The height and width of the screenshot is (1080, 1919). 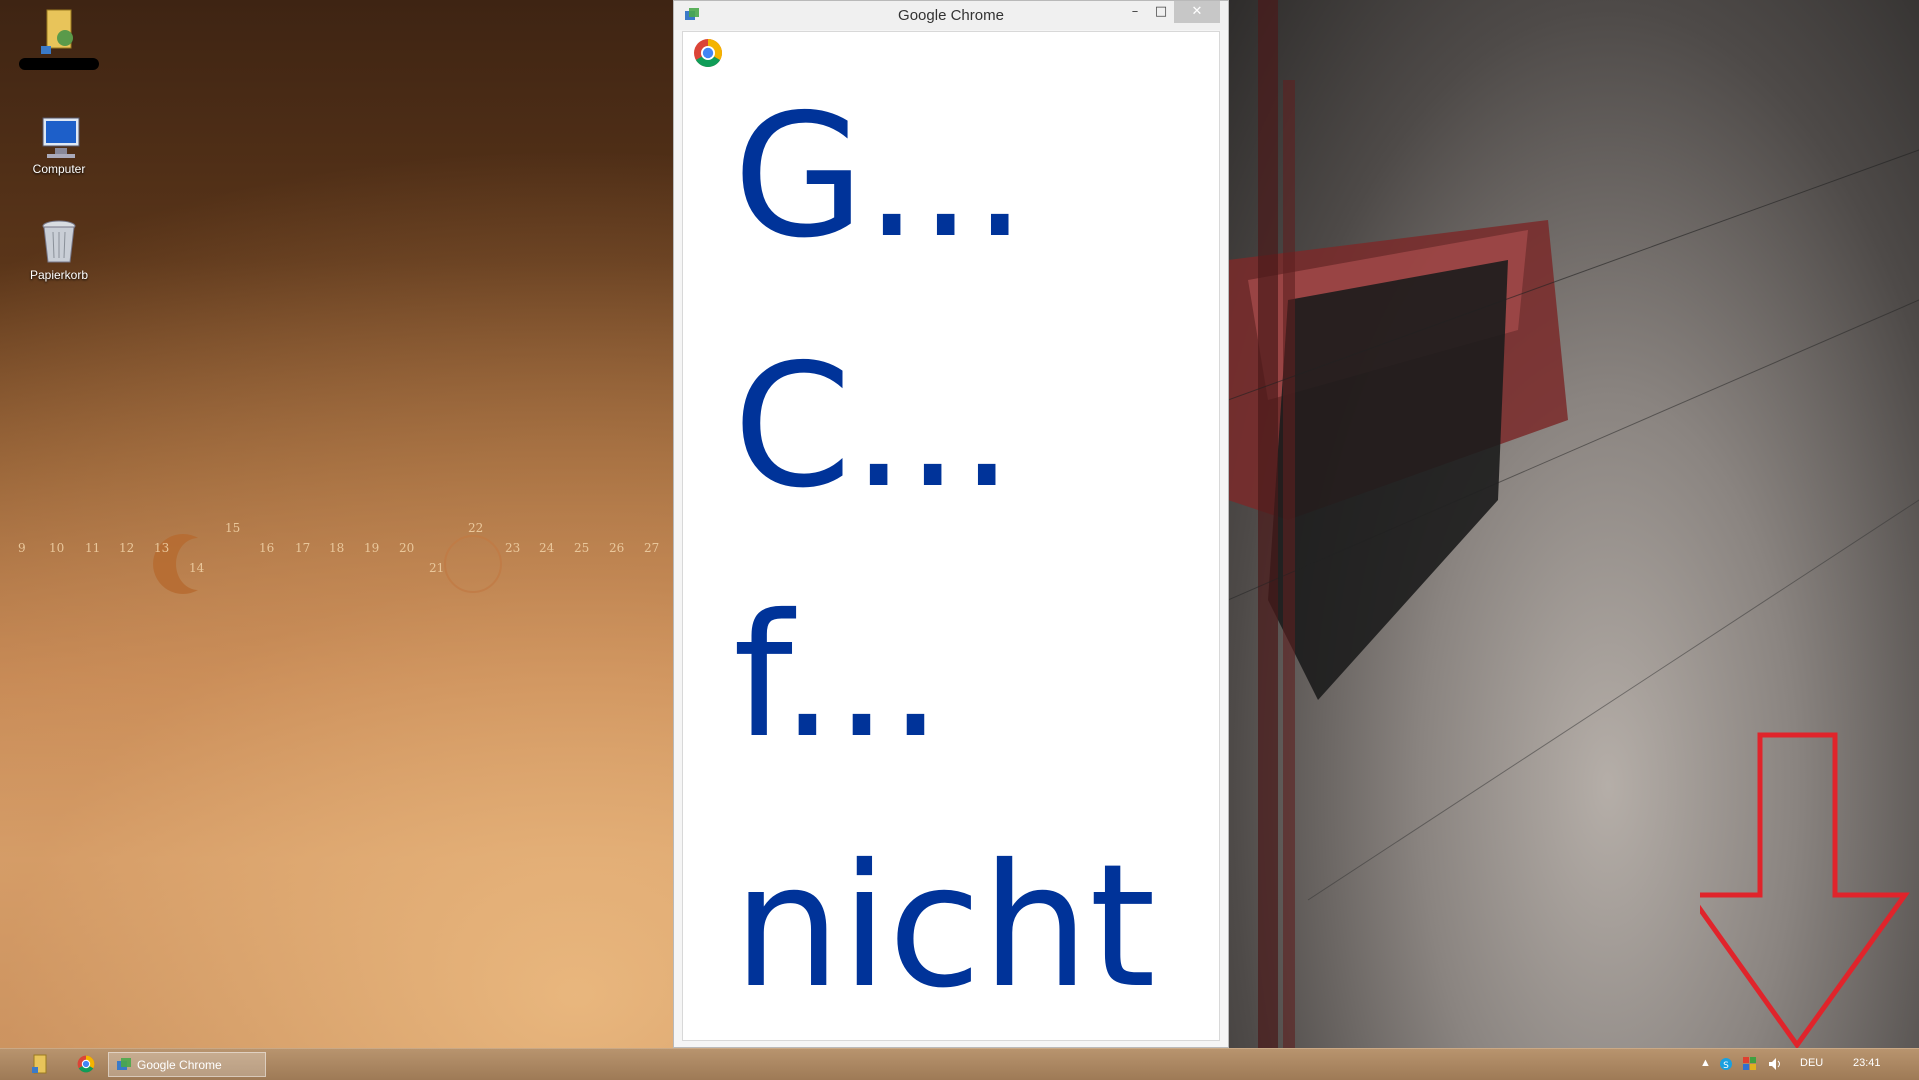 What do you see at coordinates (57, 548) in the screenshot?
I see `calendar-day: 10` at bounding box center [57, 548].